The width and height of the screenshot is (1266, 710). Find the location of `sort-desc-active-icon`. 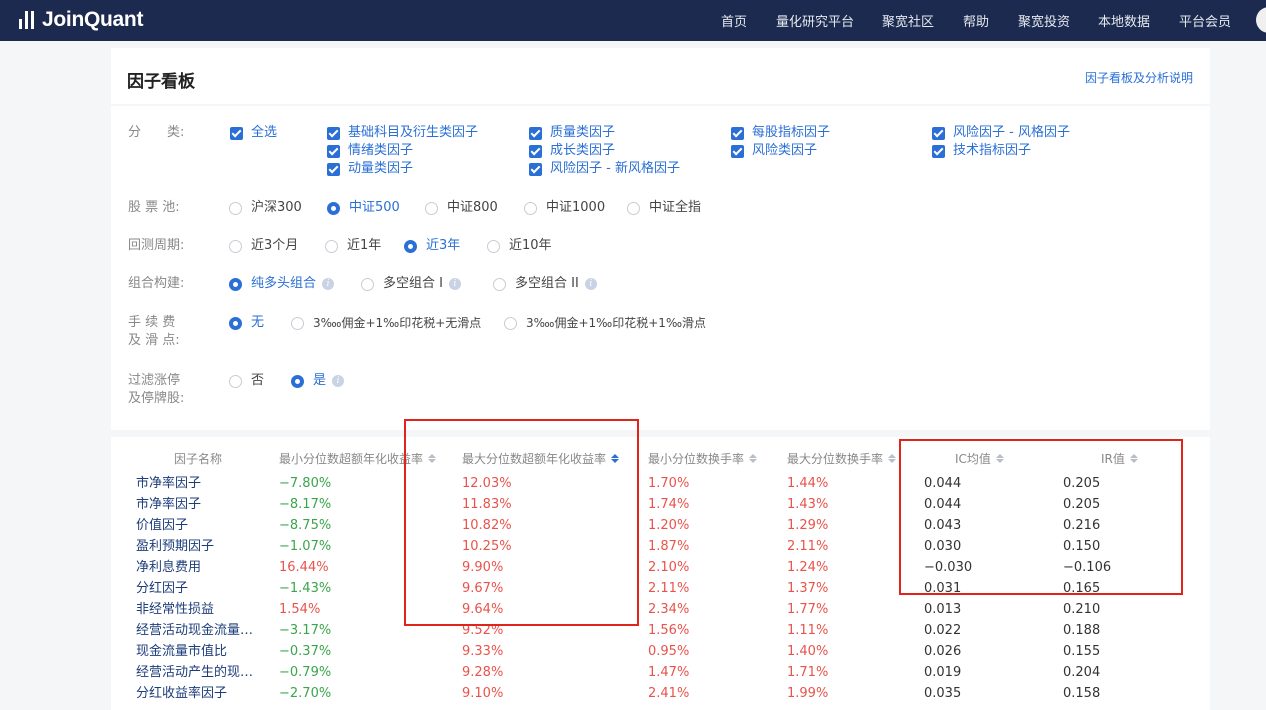

sort-desc-active-icon is located at coordinates (615, 458).